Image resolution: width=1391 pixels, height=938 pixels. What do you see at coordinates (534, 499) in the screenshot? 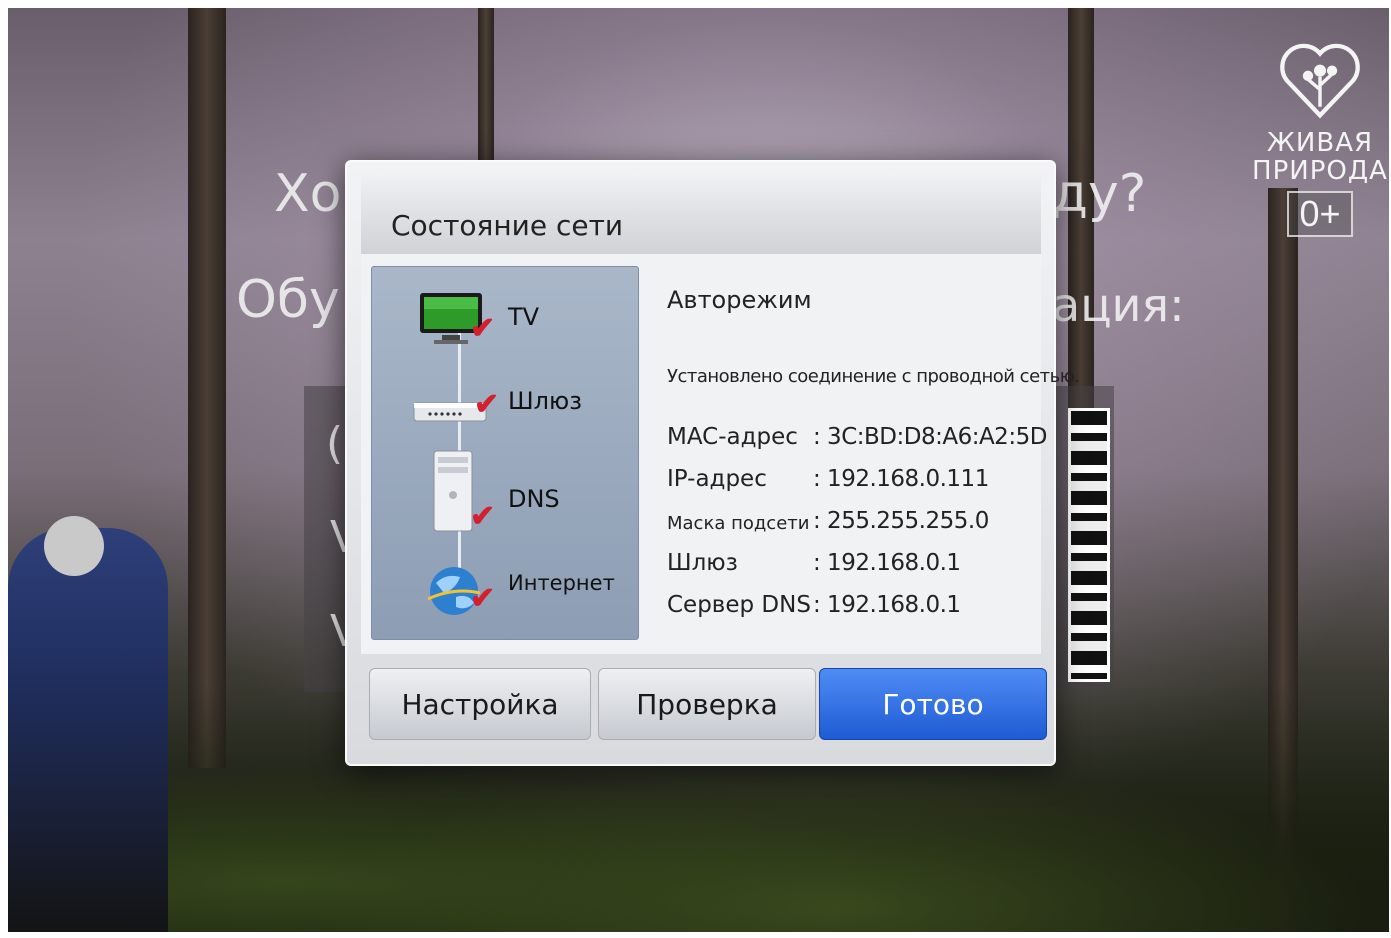
I see `dns-label: DNS` at bounding box center [534, 499].